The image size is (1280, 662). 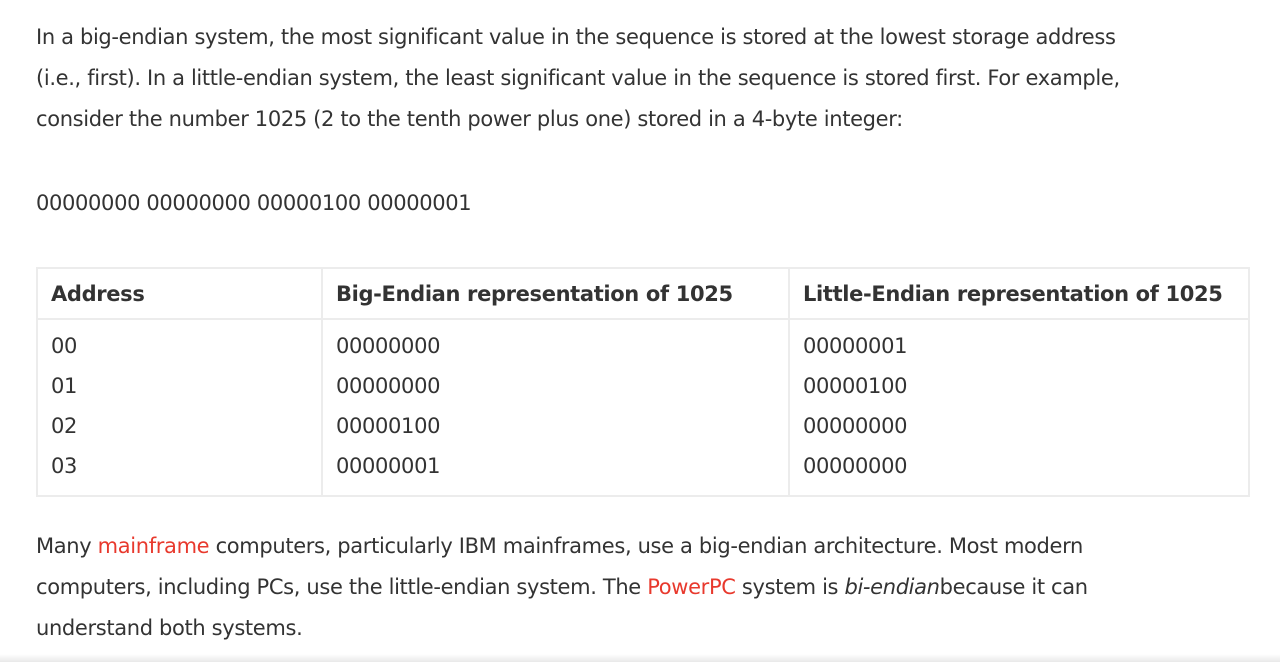 I want to click on table-row: 02 00000100 00000000, so click(x=643, y=426).